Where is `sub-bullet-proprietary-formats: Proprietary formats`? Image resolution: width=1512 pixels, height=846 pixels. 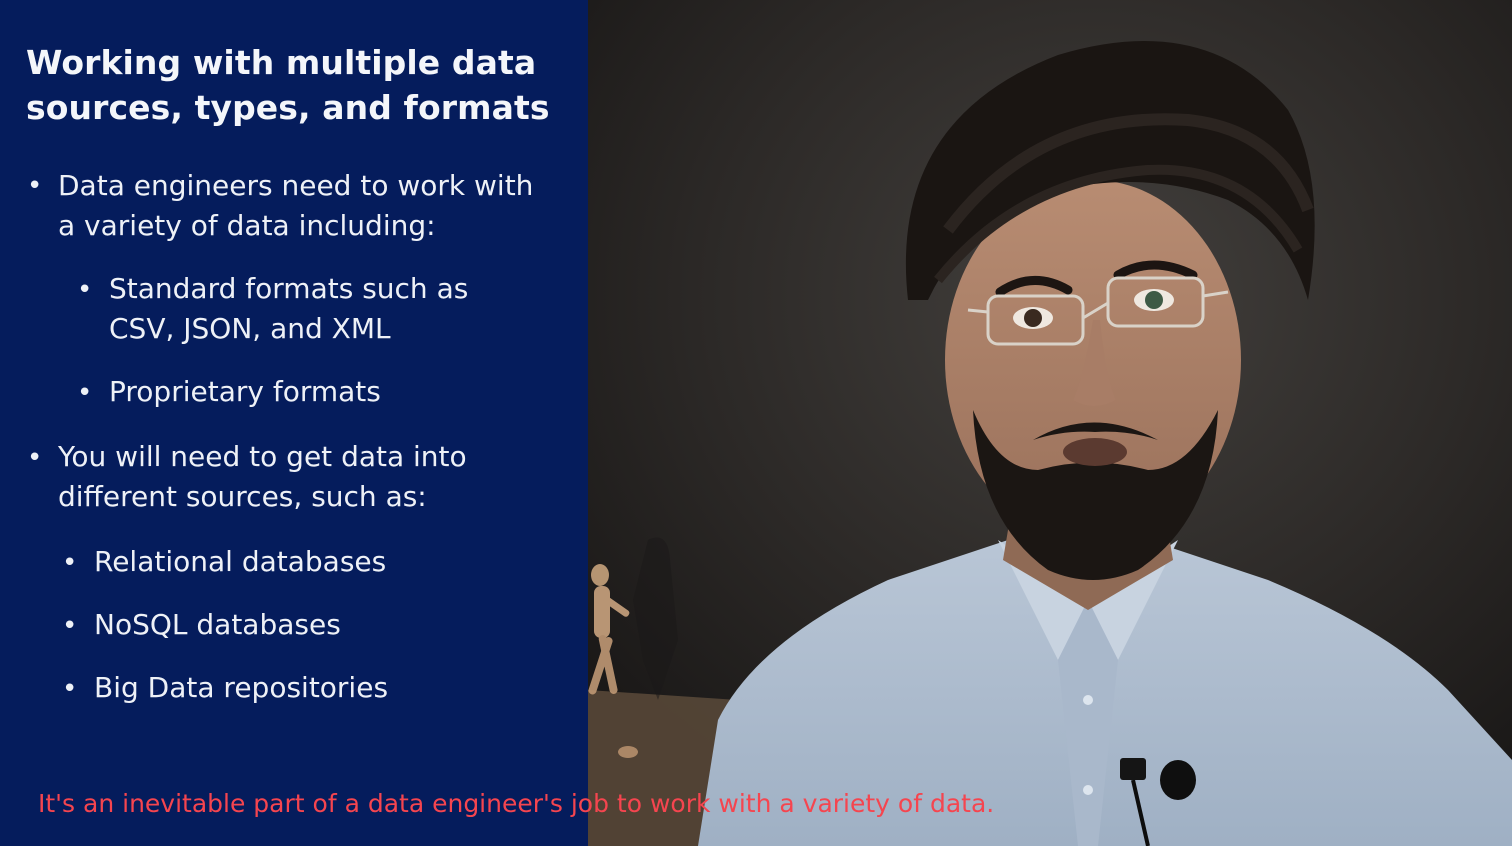
sub-bullet-proprietary-formats: Proprietary formats is located at coordinates (245, 391).